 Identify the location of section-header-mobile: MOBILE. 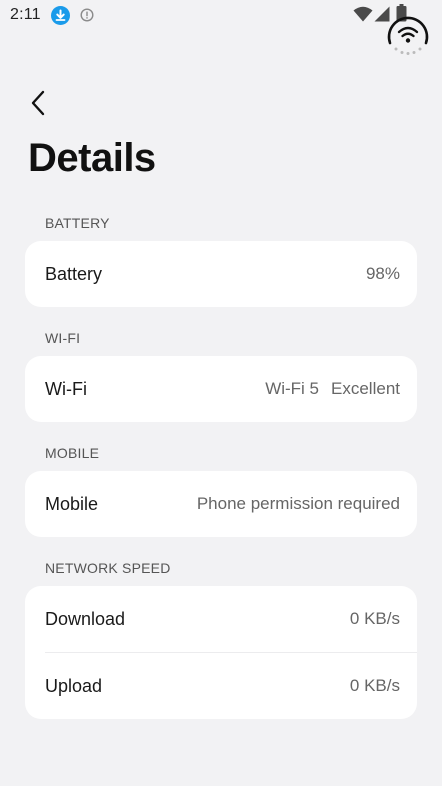
(72, 453).